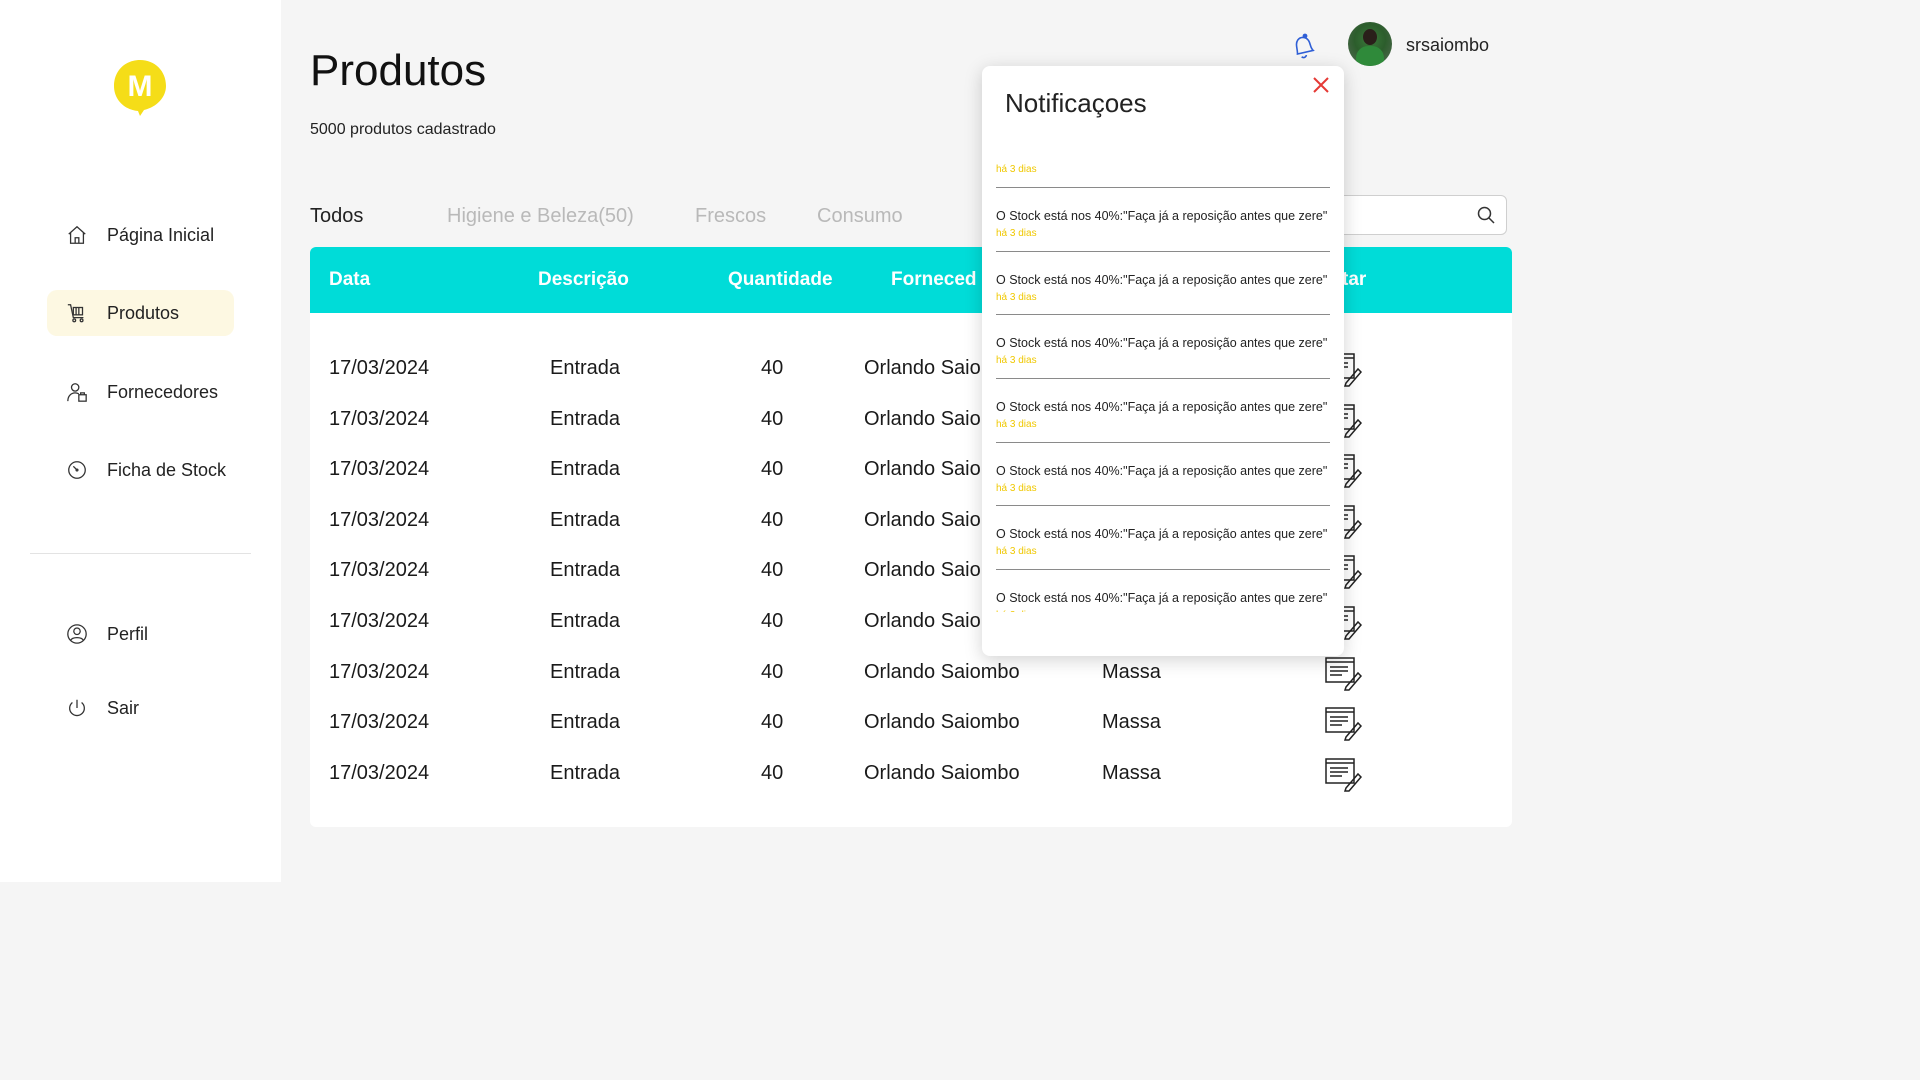 The width and height of the screenshot is (1920, 1080). What do you see at coordinates (934, 280) in the screenshot?
I see `column-header-fornecedor: Forneced` at bounding box center [934, 280].